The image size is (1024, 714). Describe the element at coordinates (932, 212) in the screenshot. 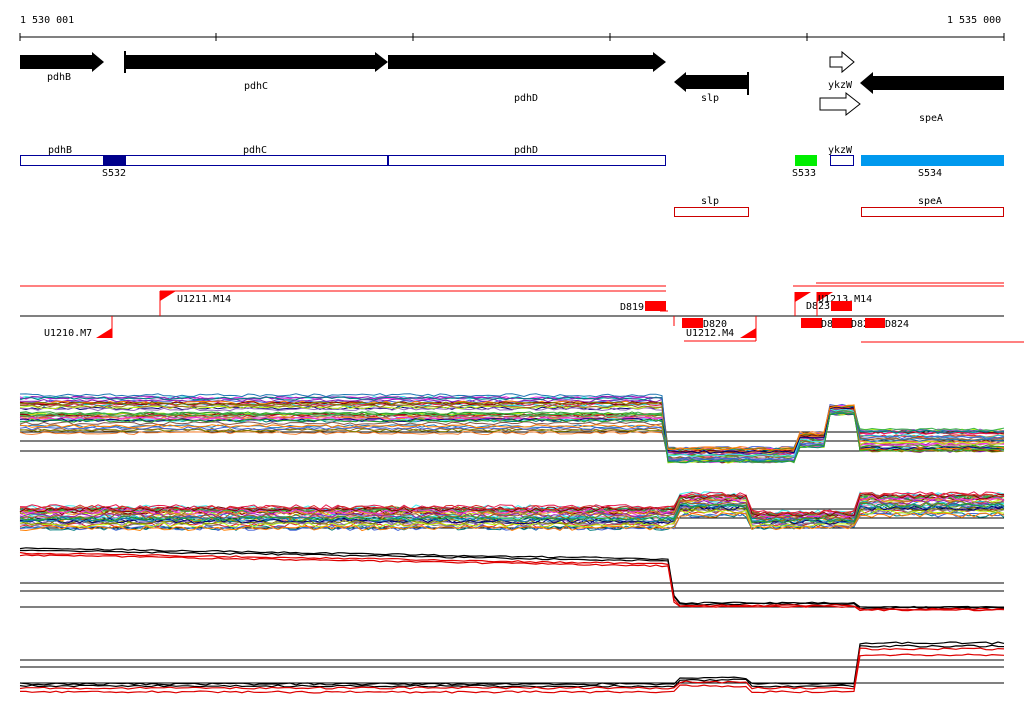

I see `gene-box-speA` at that location.